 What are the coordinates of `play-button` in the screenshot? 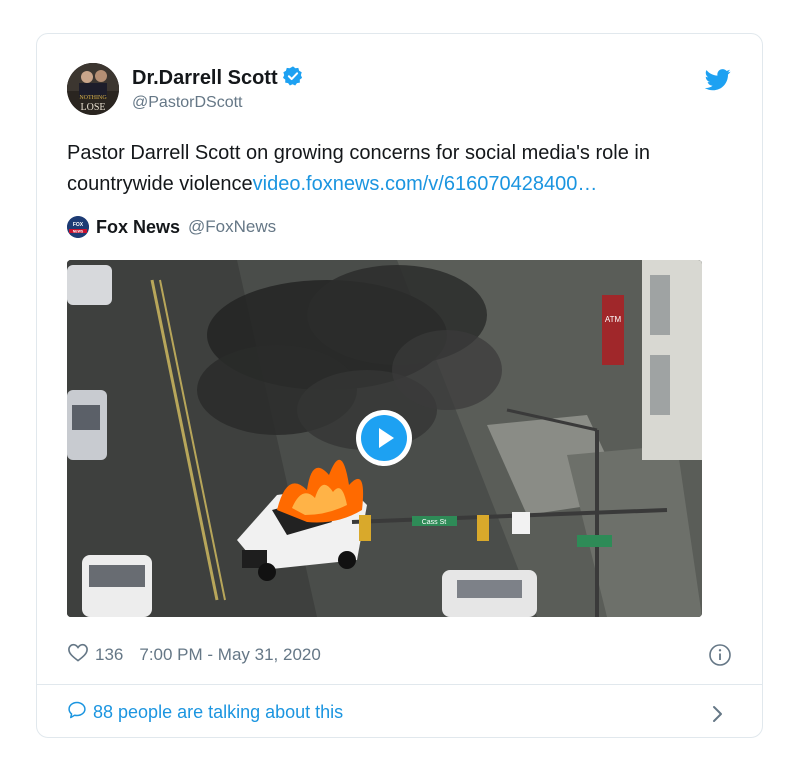 It's located at (384, 438).